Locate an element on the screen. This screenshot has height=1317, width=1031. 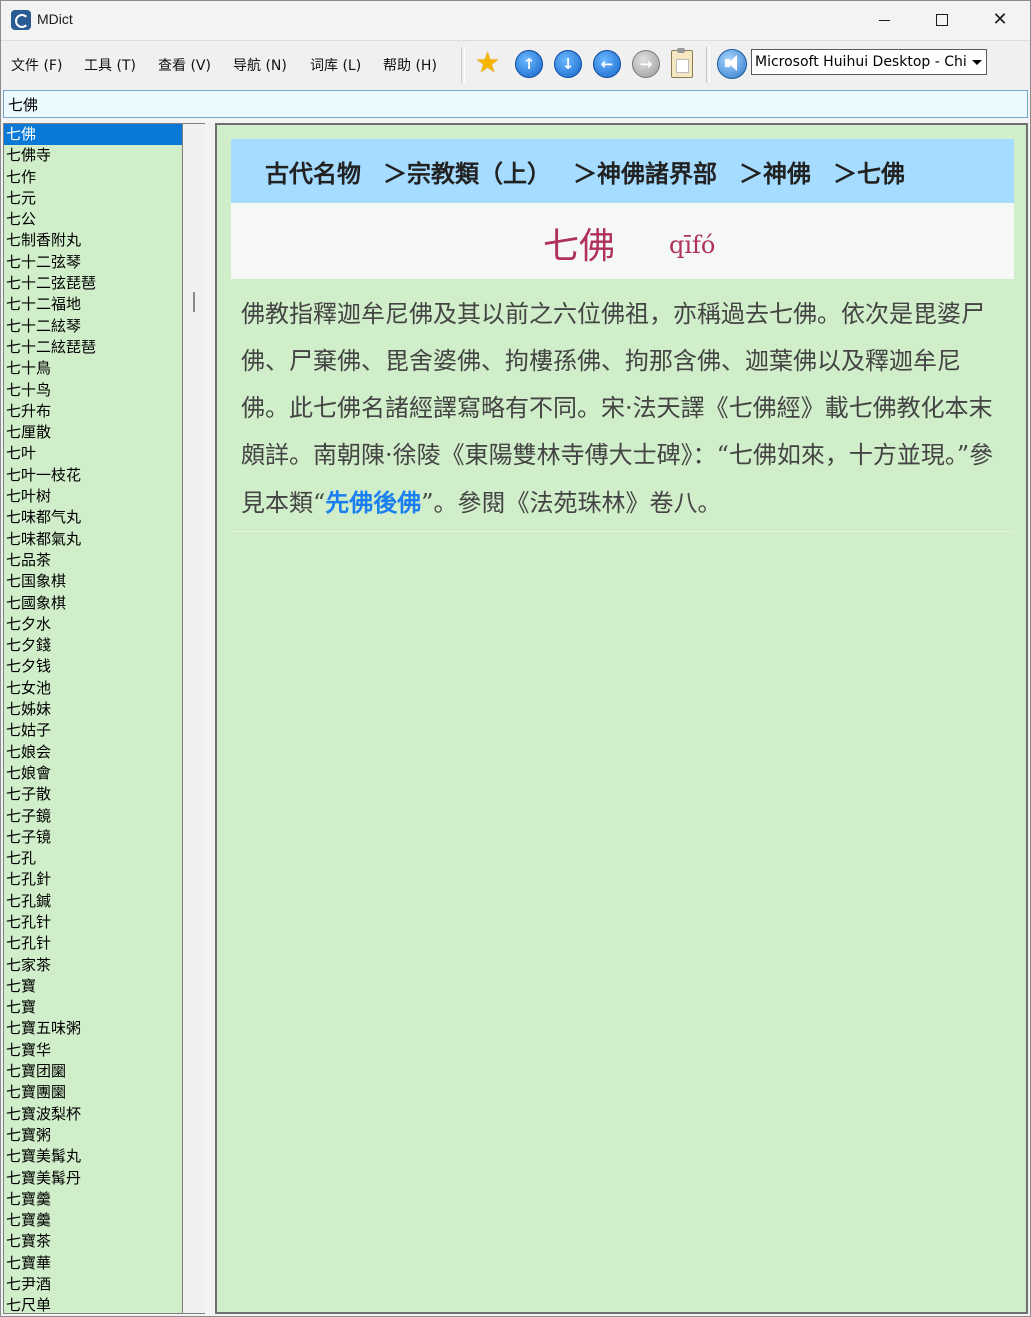
list-item: 七孔針 is located at coordinates (93, 879).